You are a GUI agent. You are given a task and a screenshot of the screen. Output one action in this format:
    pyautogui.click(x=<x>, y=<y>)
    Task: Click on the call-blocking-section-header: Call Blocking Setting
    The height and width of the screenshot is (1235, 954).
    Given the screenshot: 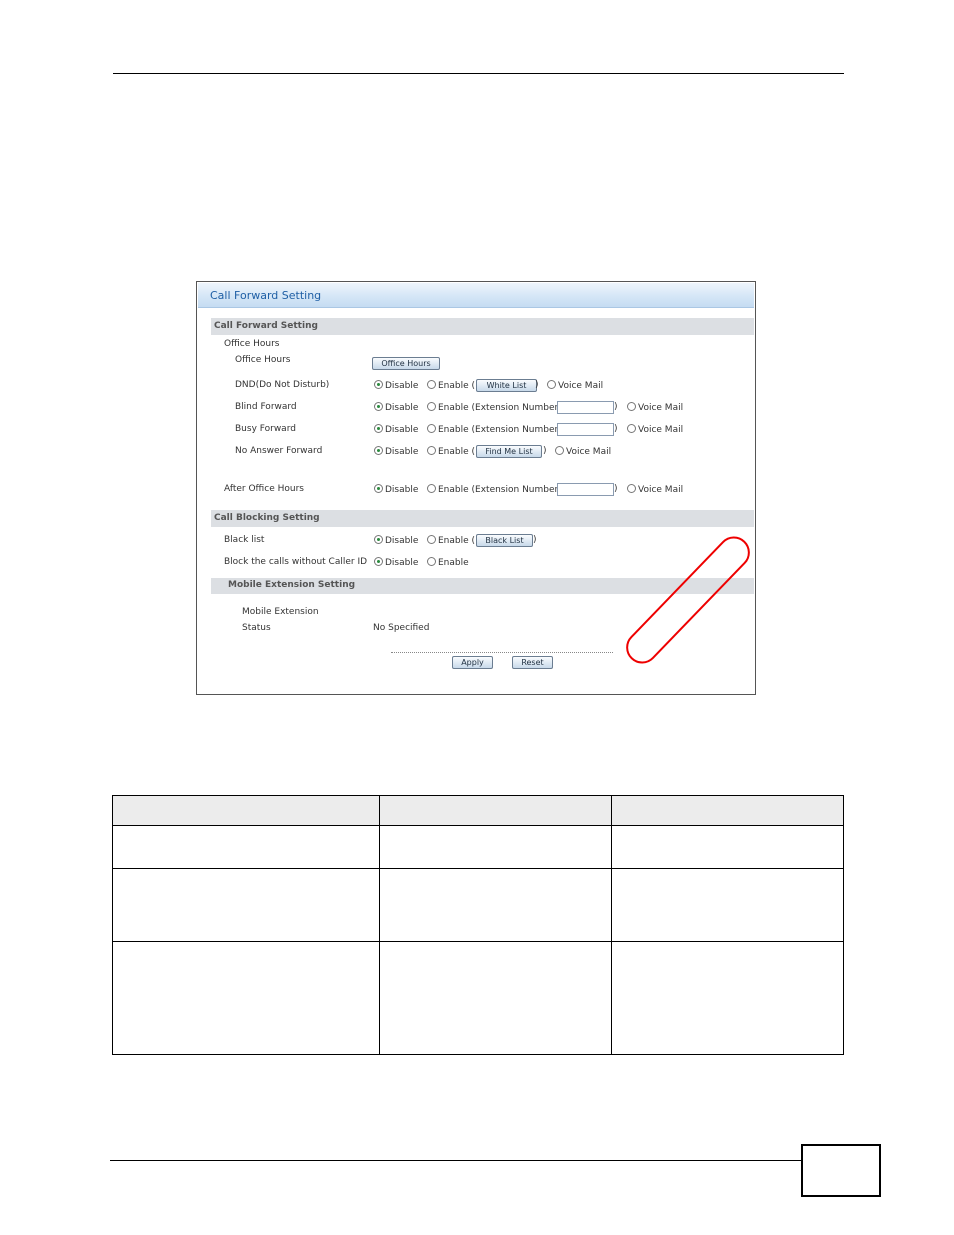 What is the action you would take?
    pyautogui.click(x=482, y=518)
    